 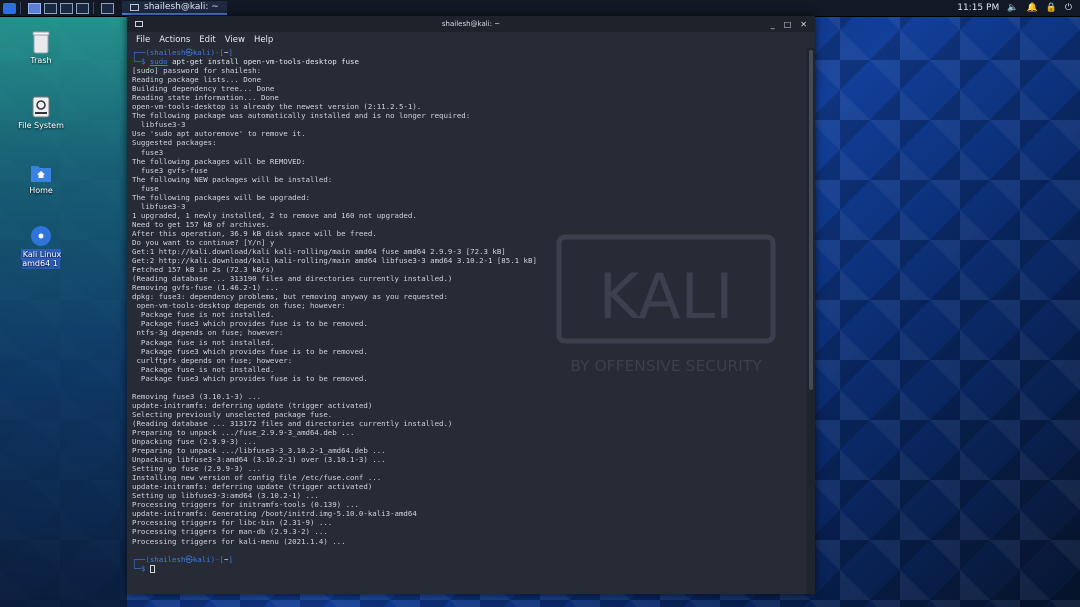 I want to click on clock: 11:15 PM, so click(x=978, y=8).